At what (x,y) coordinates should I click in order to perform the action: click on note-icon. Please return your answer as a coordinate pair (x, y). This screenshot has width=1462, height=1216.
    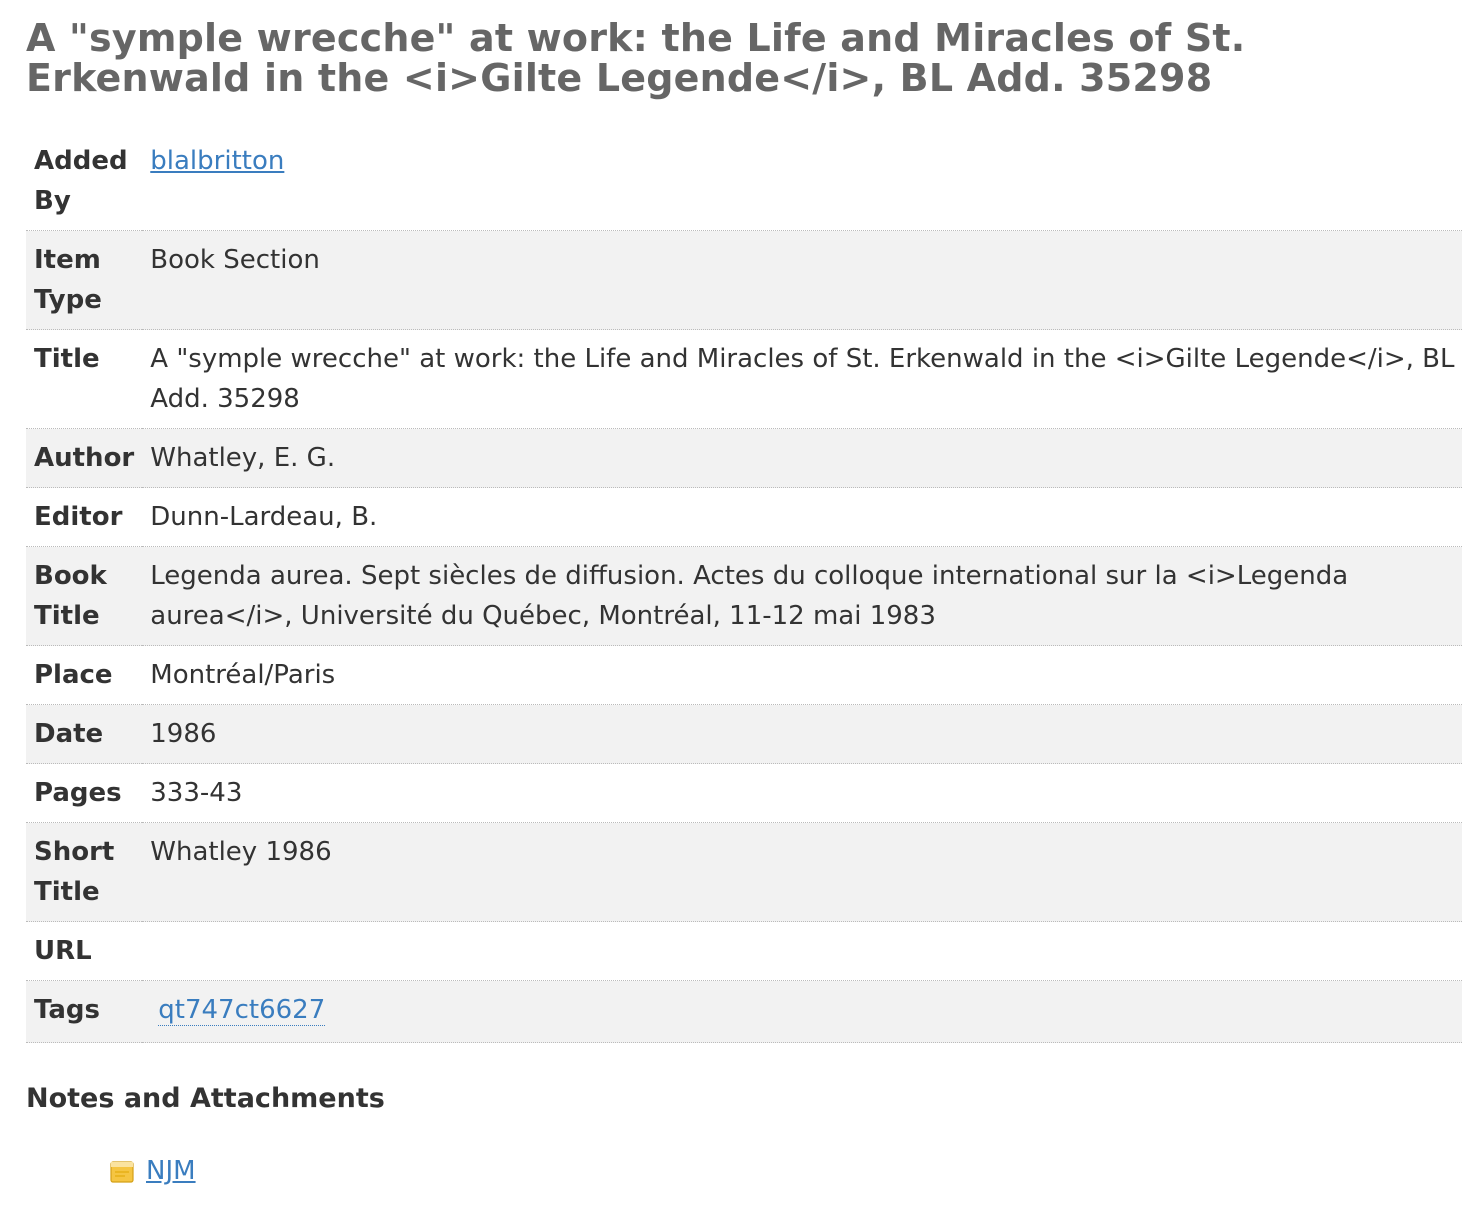
    Looking at the image, I should click on (122, 1171).